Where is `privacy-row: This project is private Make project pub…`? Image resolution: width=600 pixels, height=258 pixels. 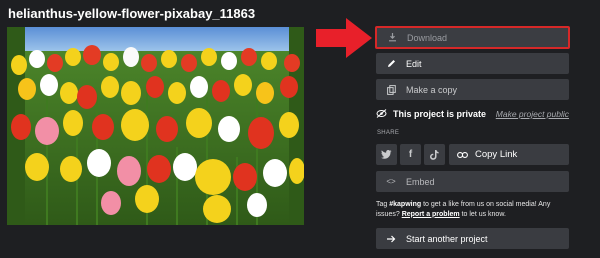
privacy-row: This project is private Make project pub… is located at coordinates (472, 114).